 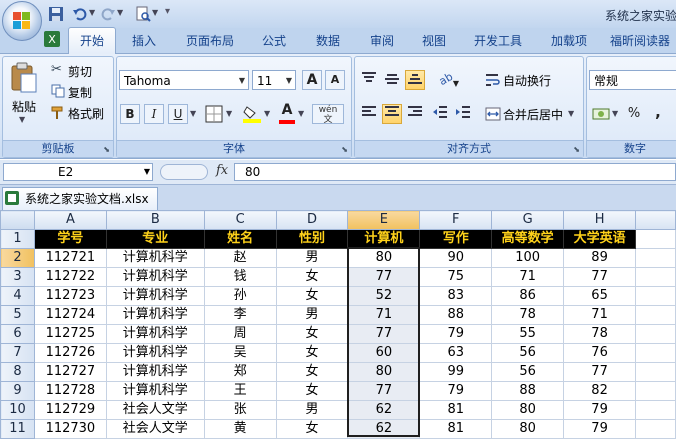 I want to click on header-cell: 专业, so click(x=155, y=239).